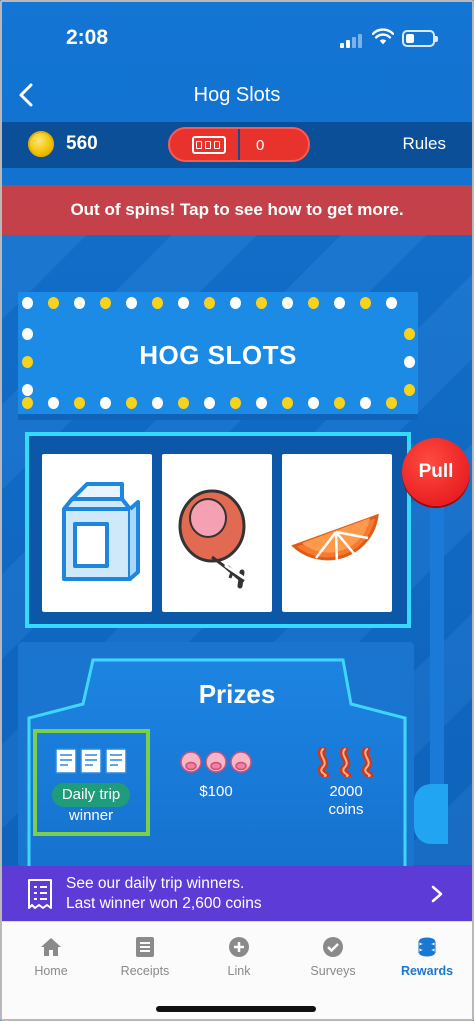 Image resolution: width=474 pixels, height=1021 pixels. I want to click on prize-label: Daily trip, so click(91, 795).